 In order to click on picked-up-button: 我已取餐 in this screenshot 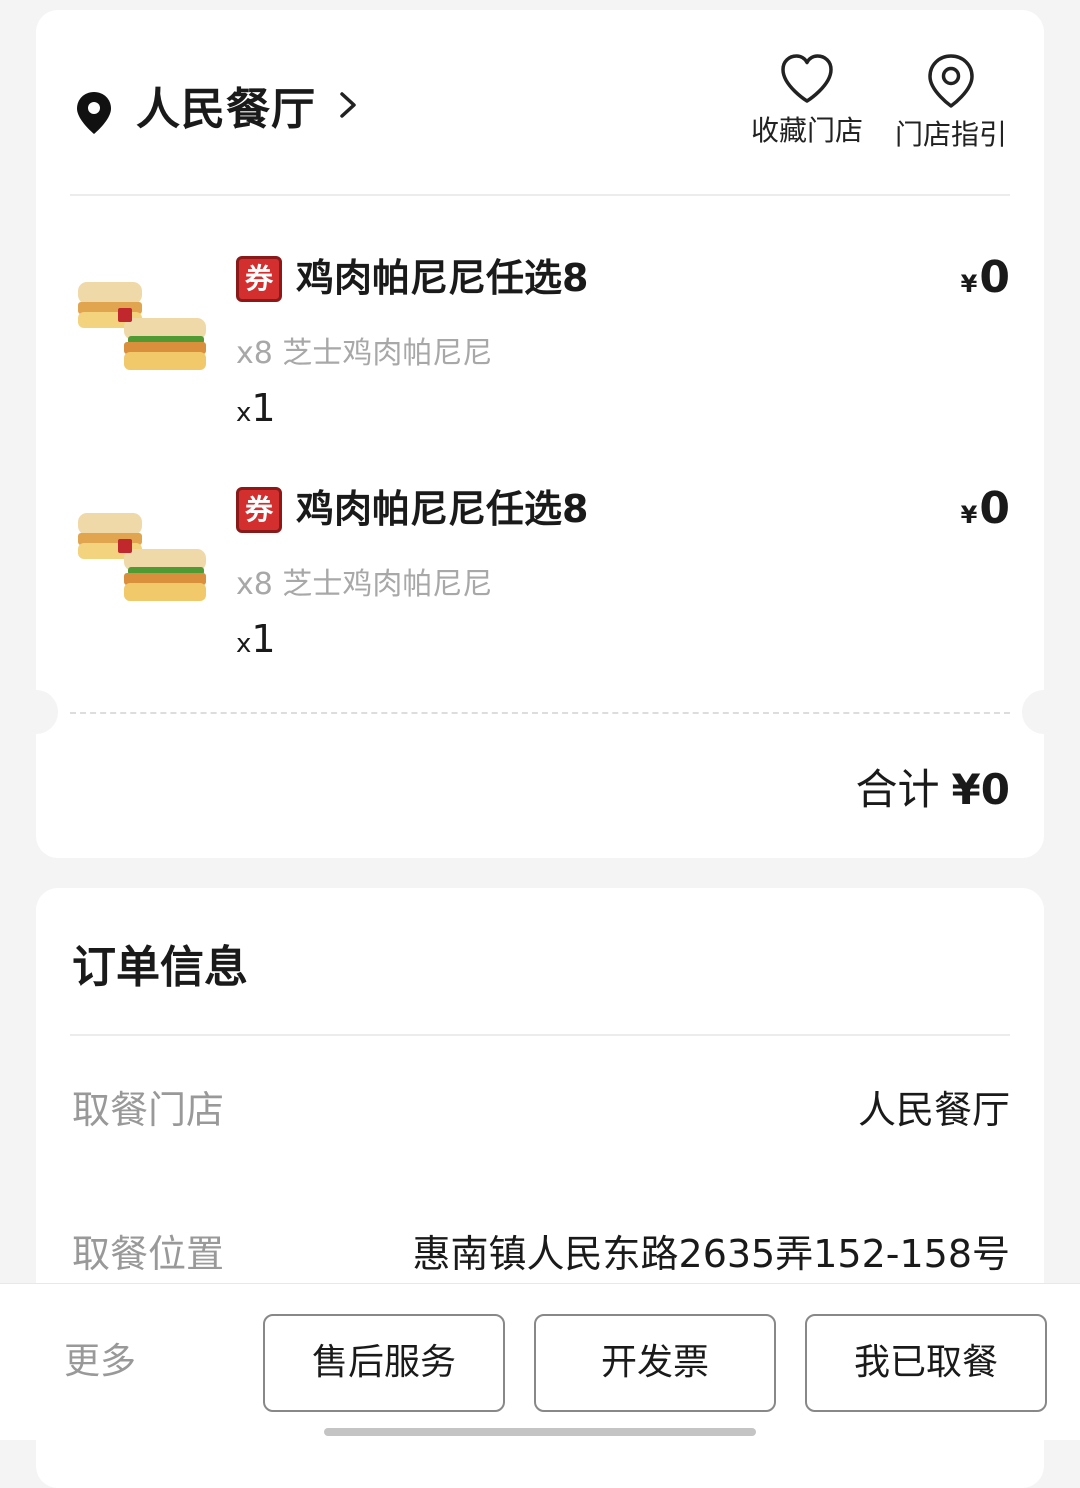, I will do `click(926, 1363)`.